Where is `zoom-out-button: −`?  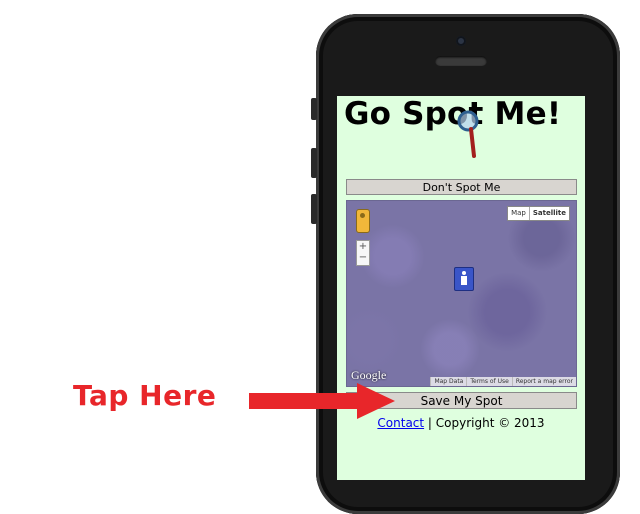
zoom-out-button: − is located at coordinates (363, 257).